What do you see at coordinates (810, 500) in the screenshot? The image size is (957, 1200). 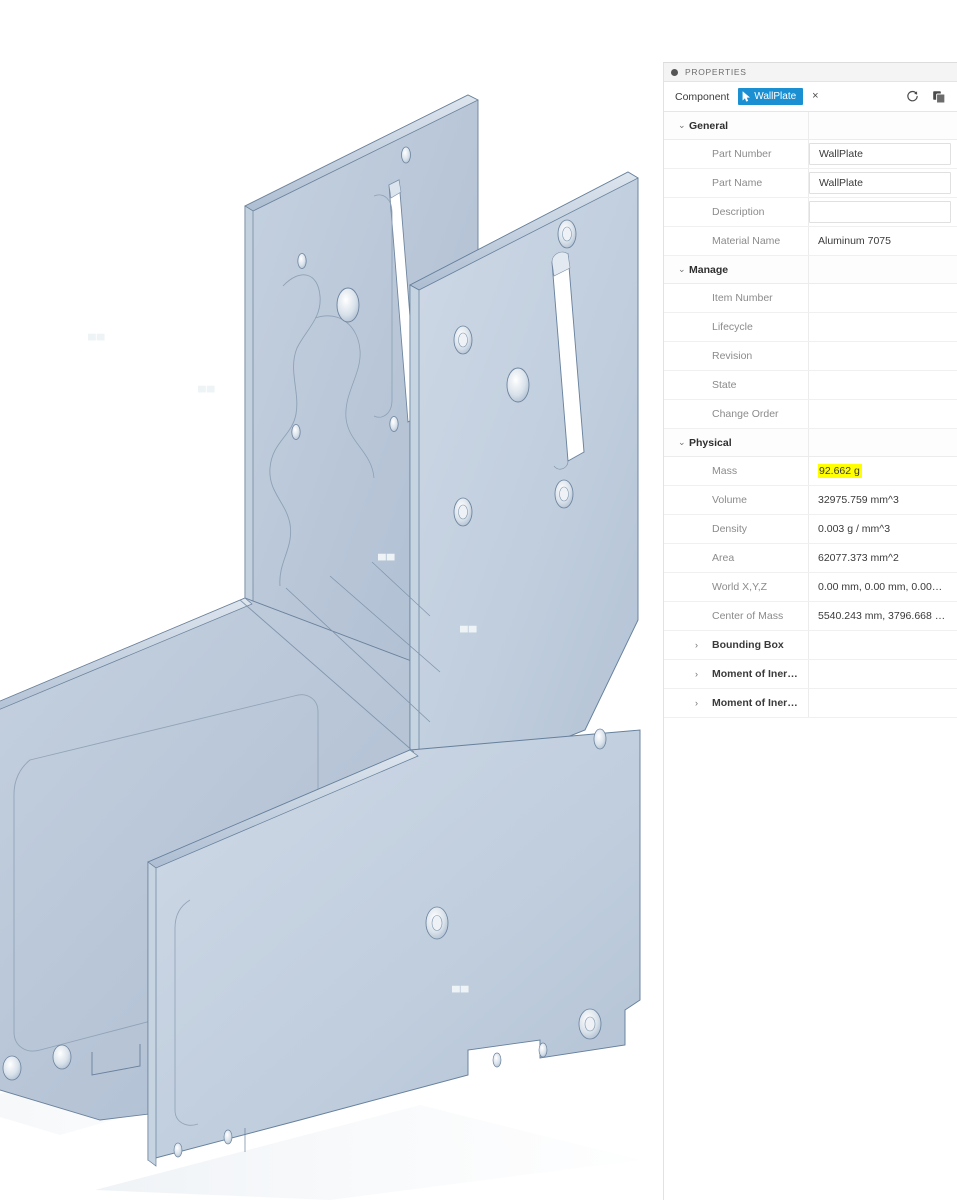 I see `table-row: Volume 32975.759 mm^3` at bounding box center [810, 500].